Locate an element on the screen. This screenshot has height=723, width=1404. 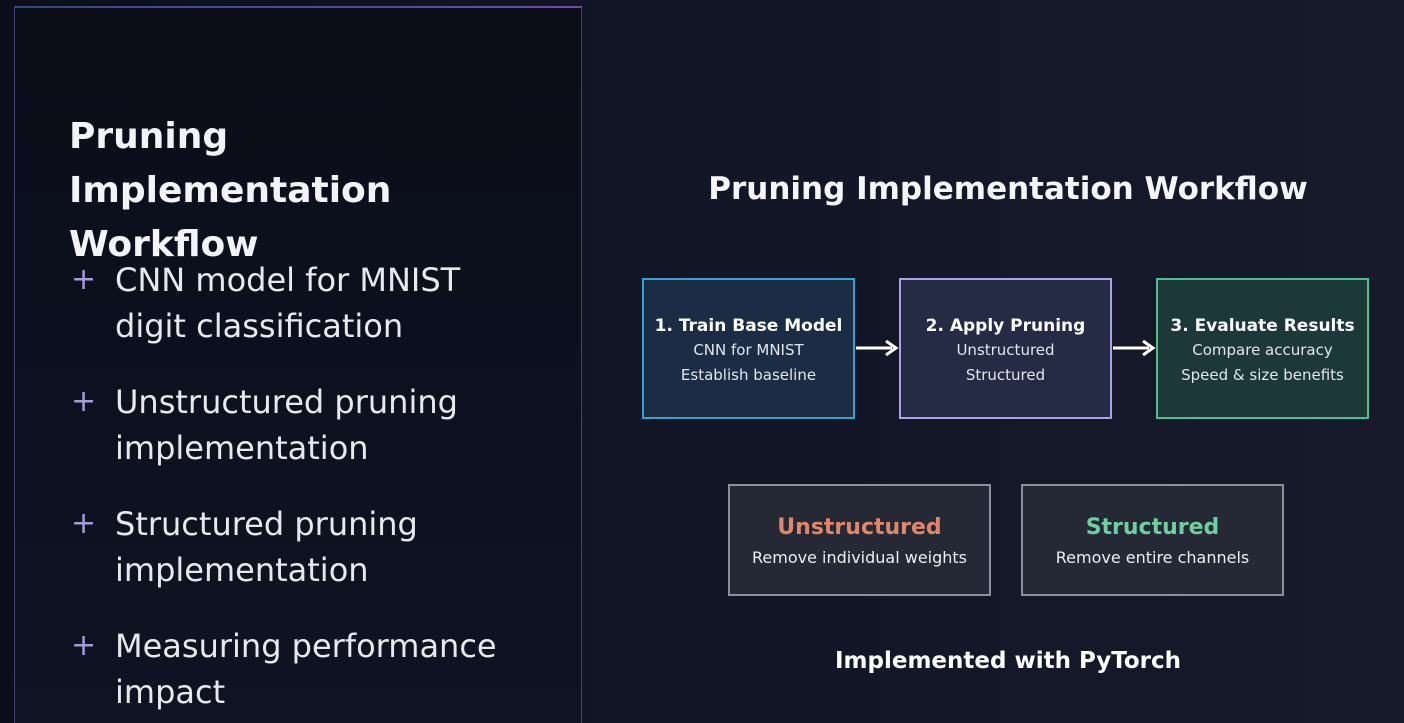
bullet-item: + Structured pruning implementation is located at coordinates (306, 547).